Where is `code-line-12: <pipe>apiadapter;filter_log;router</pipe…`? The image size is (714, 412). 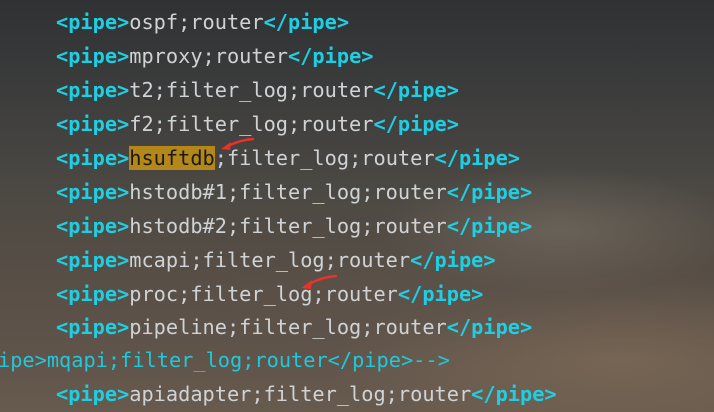
code-line-12: <pipe>apiadapter;filter_log;router</pipe… is located at coordinates (385, 394).